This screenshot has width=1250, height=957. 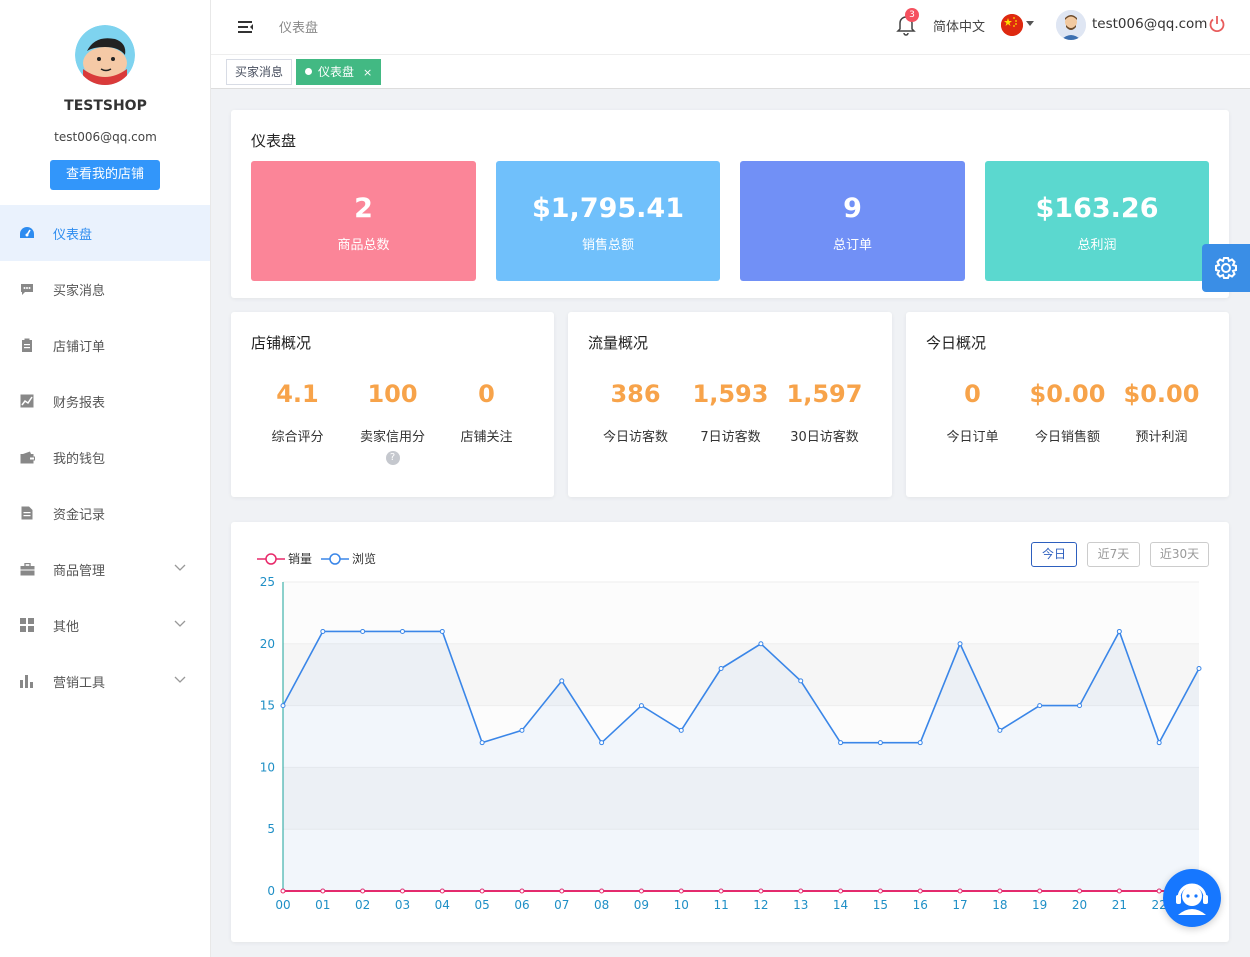 What do you see at coordinates (1071, 25) in the screenshot?
I see `user-avatar` at bounding box center [1071, 25].